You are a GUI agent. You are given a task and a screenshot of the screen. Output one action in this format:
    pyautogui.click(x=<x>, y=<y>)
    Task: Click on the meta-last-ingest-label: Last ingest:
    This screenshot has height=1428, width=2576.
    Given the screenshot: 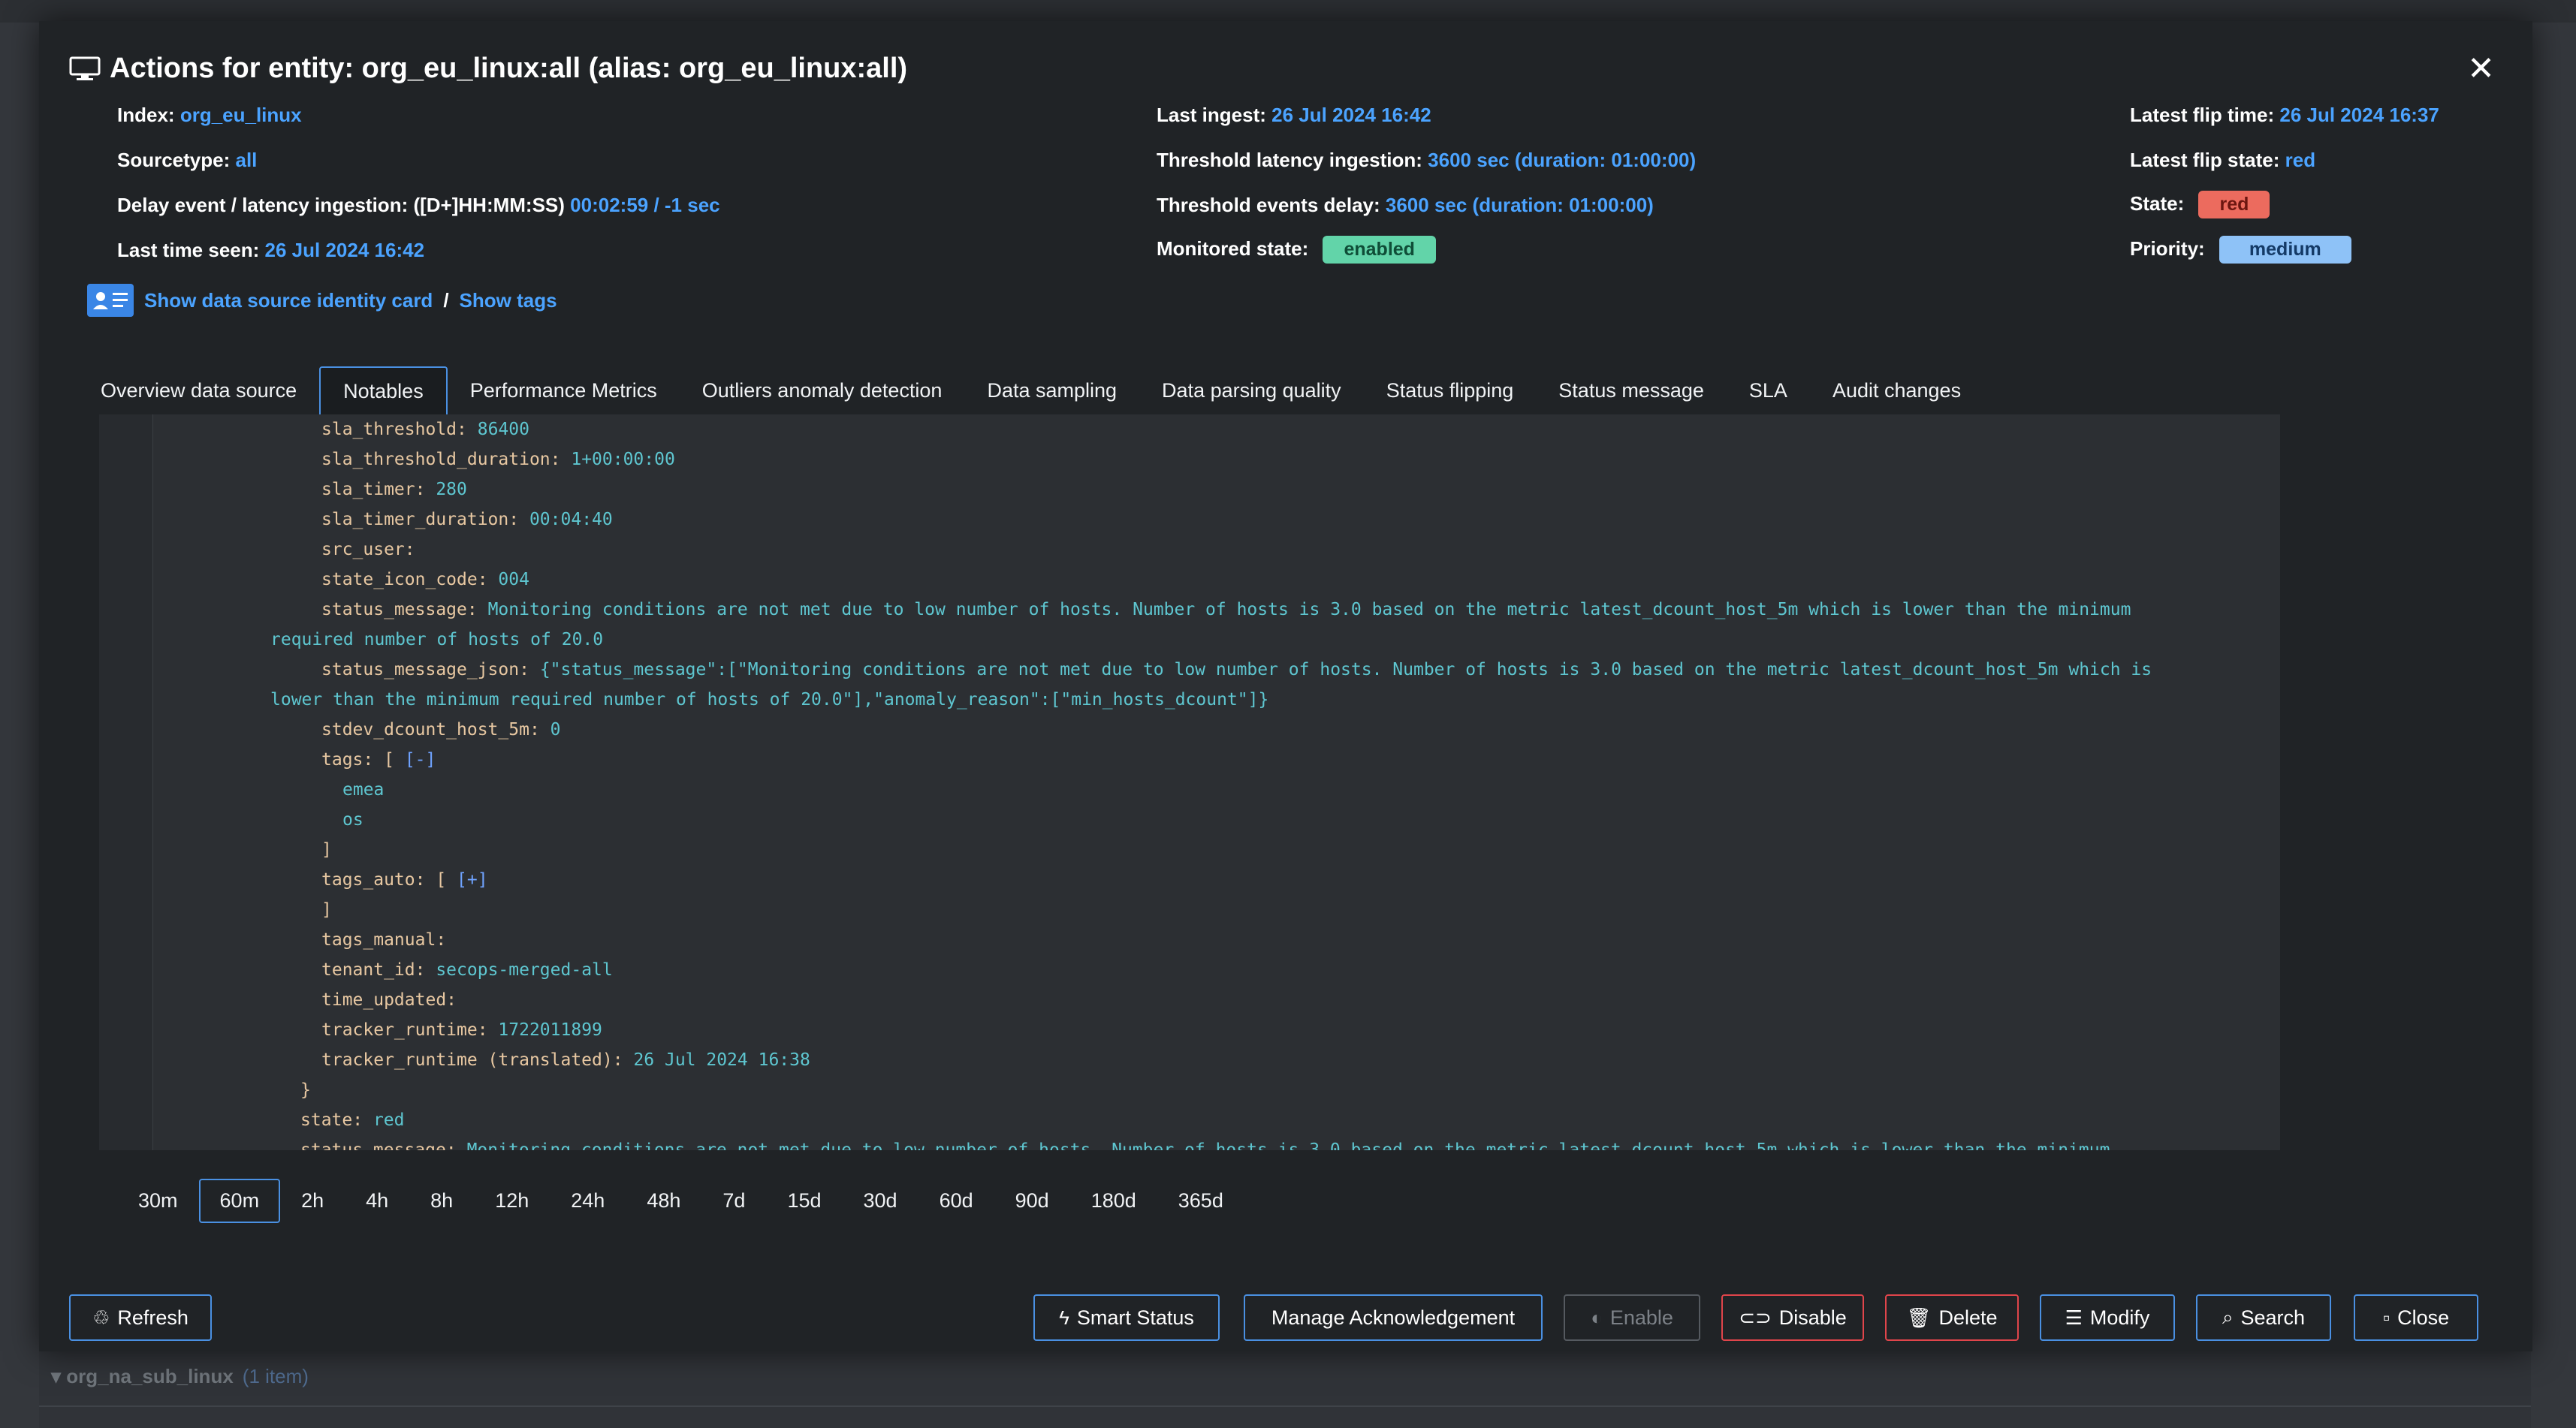 What is the action you would take?
    pyautogui.click(x=1211, y=115)
    